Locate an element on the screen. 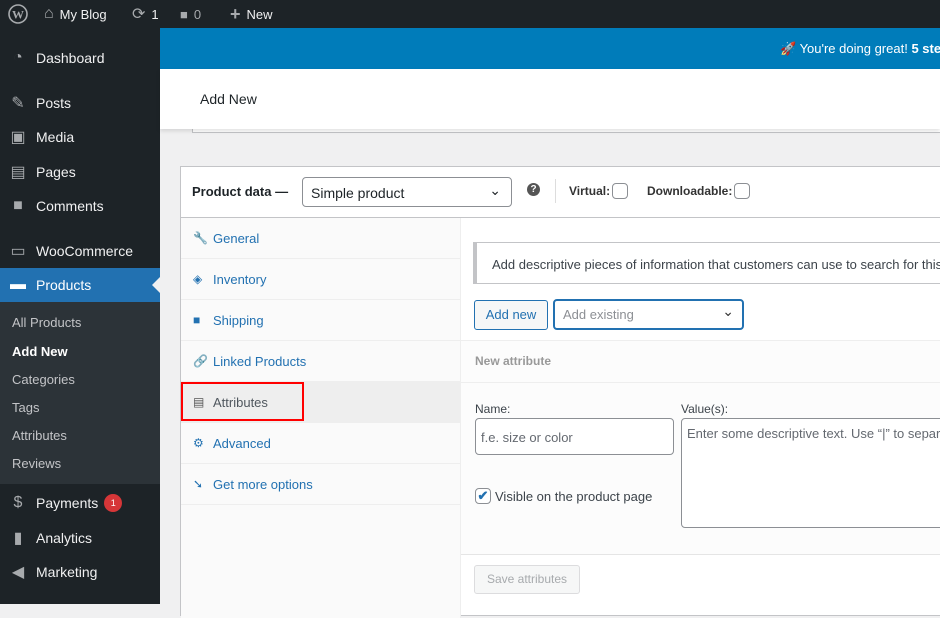 Image resolution: width=940 pixels, height=618 pixels. add-new-attribute-button: Add new is located at coordinates (511, 315).